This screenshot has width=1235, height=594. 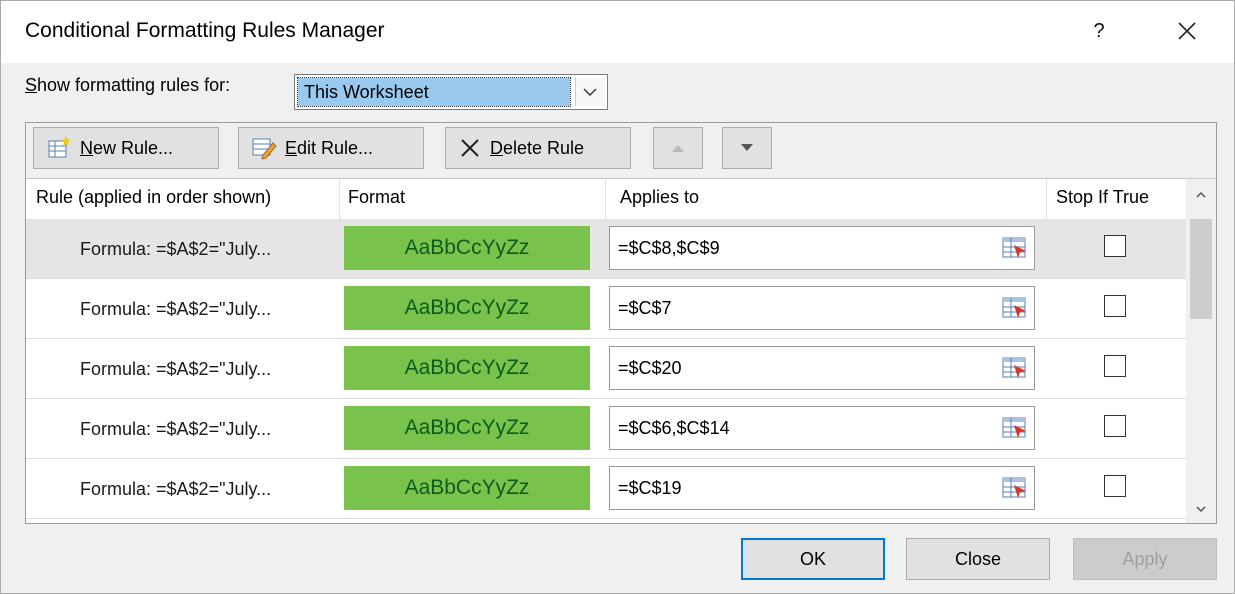 I want to click on dropdown-arrow-button, so click(x=590, y=92).